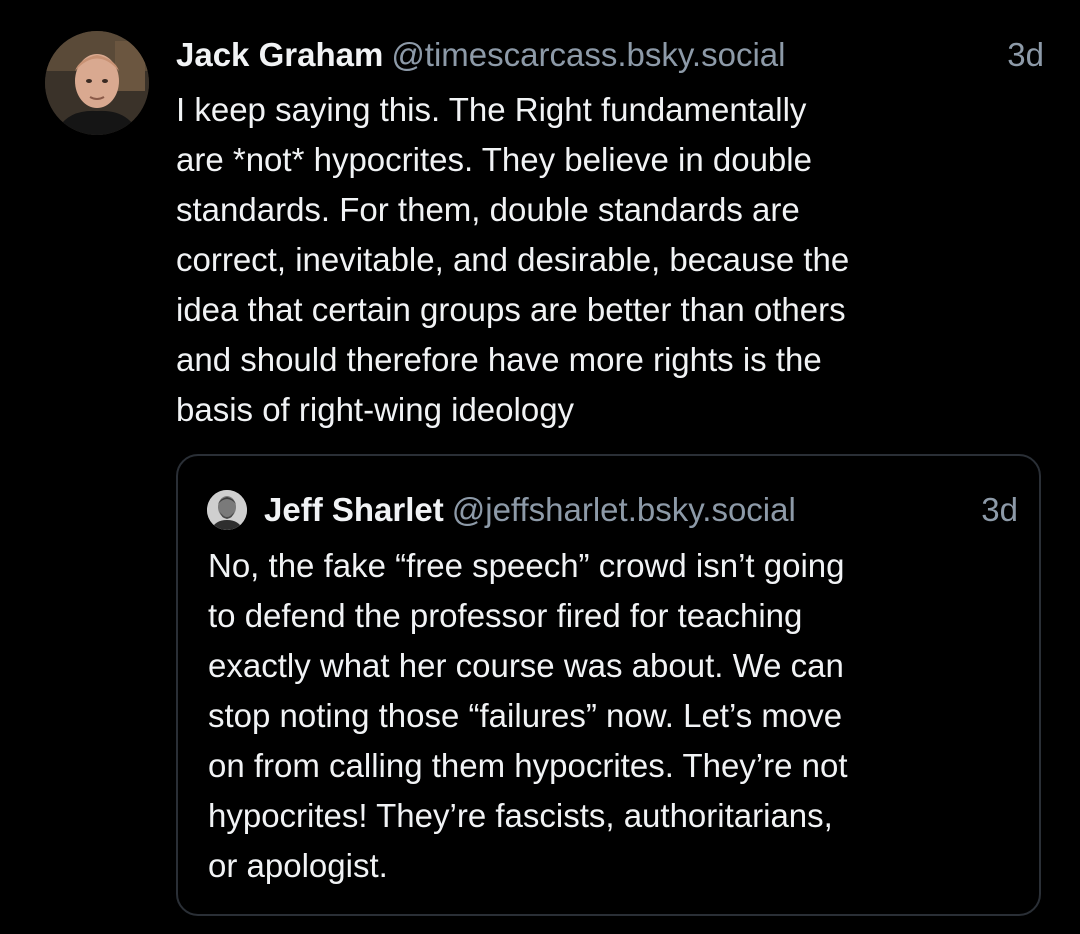 Image resolution: width=1080 pixels, height=934 pixels. Describe the element at coordinates (624, 509) in the screenshot. I see `quoted-author-handle: @jeffsharlet.bsky.social` at that location.